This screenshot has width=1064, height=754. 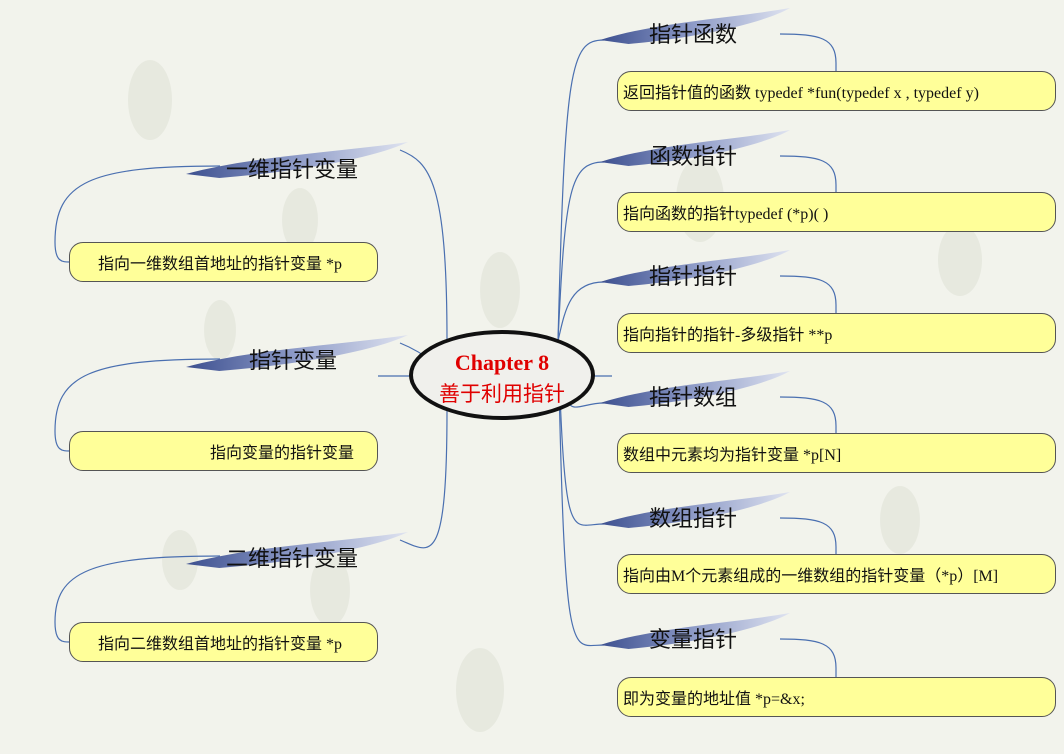 What do you see at coordinates (293, 359) in the screenshot?
I see `branch-title-pointer-variable: 指针变量` at bounding box center [293, 359].